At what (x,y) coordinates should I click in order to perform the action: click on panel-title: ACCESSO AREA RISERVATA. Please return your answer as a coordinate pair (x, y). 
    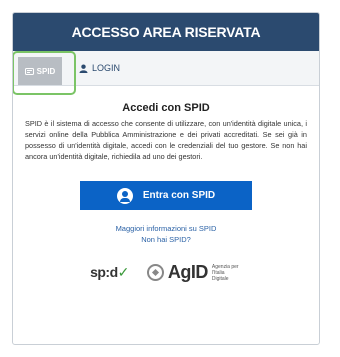
    Looking at the image, I should click on (166, 32).